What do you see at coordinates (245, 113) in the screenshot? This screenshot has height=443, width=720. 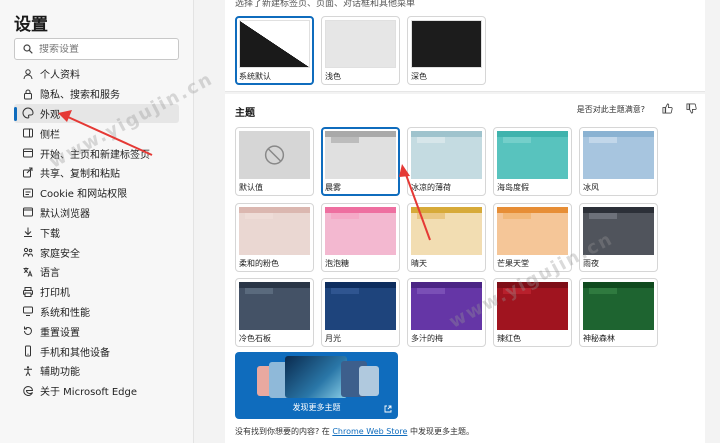 I see `themes-heading: 主题` at bounding box center [245, 113].